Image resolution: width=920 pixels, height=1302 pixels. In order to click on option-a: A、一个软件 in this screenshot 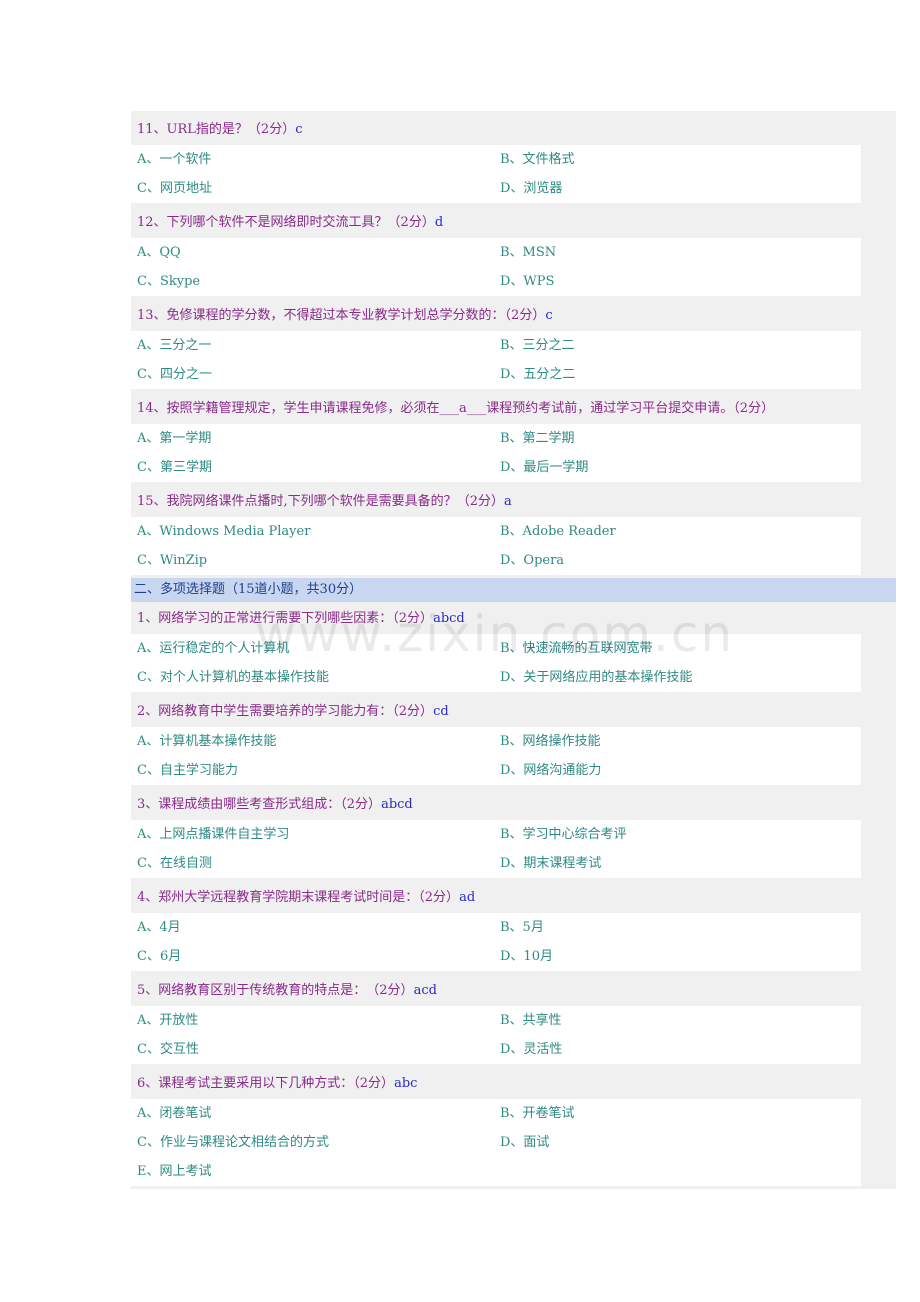, I will do `click(174, 159)`.